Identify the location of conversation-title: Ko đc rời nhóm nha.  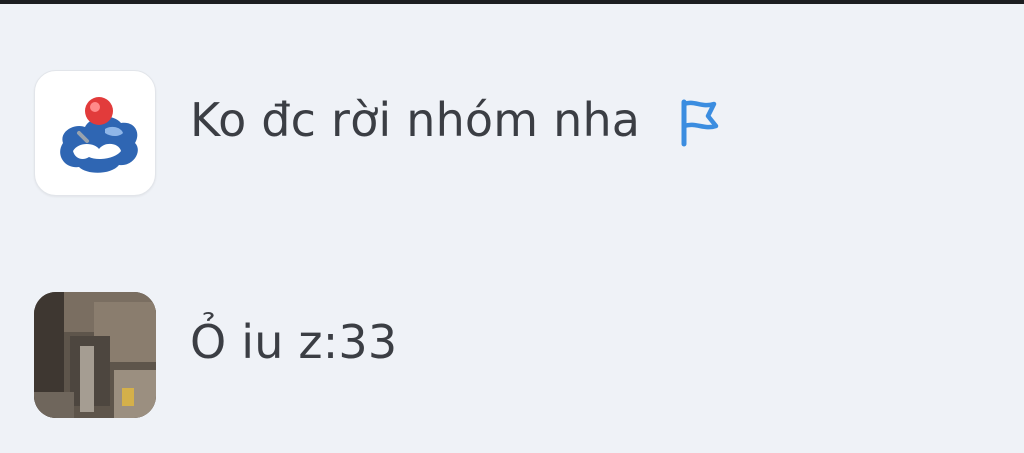
(457, 120).